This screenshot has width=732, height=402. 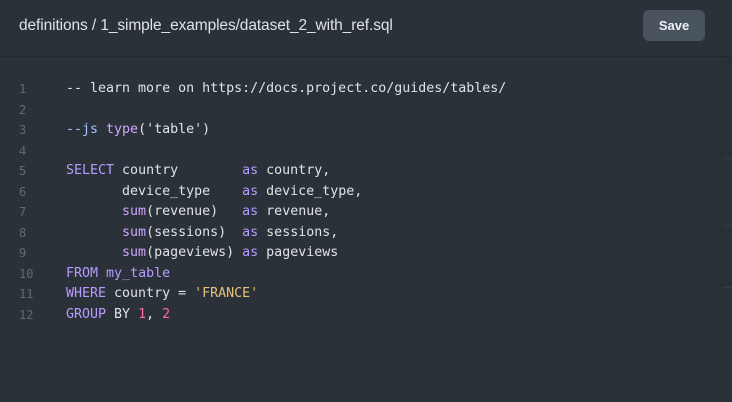 I want to click on code-token: ), so click(x=206, y=129).